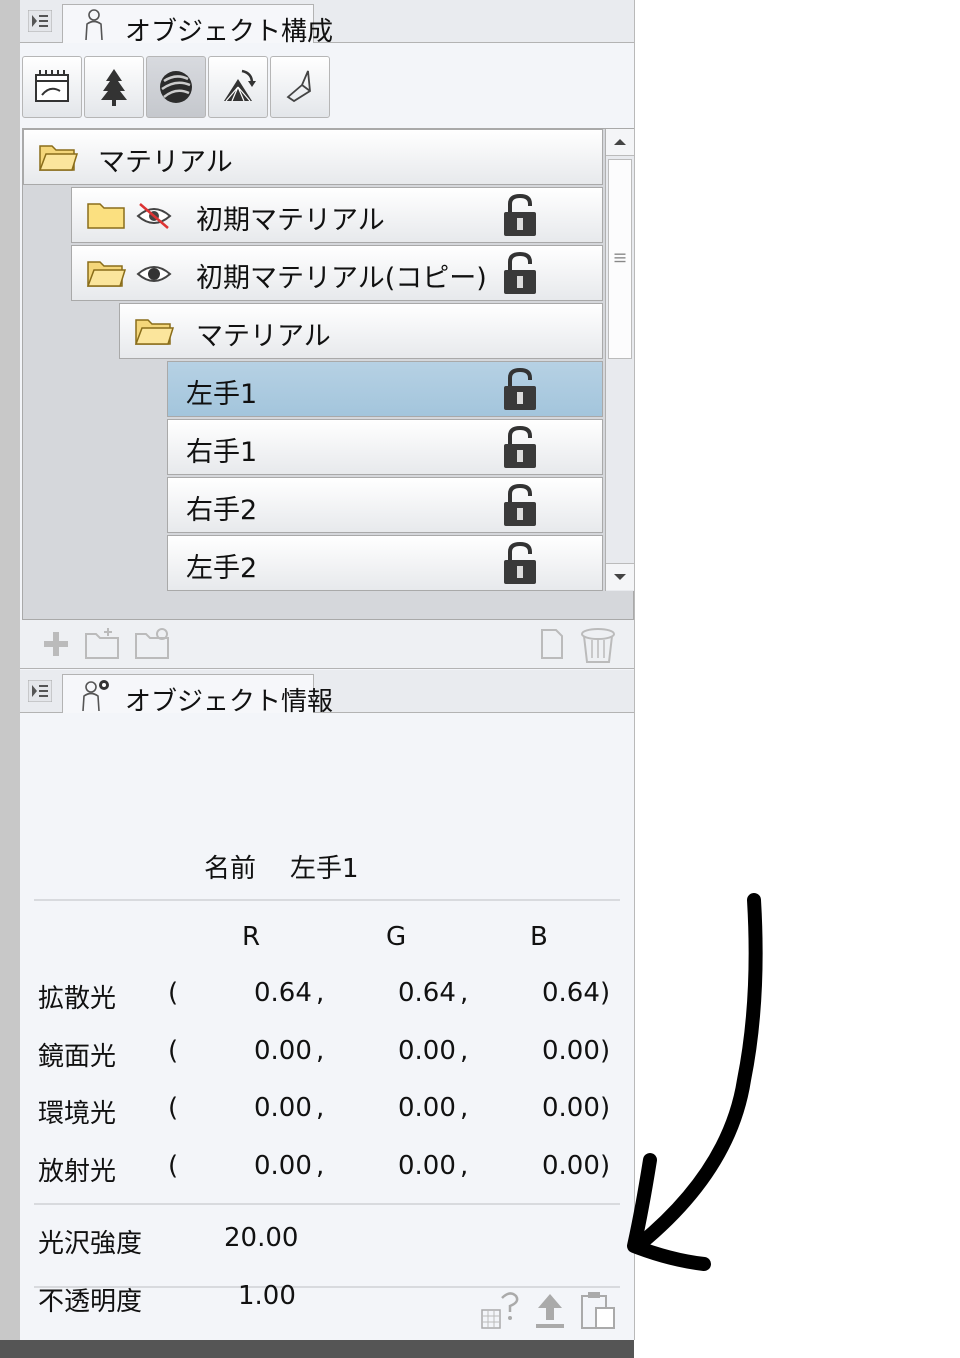  What do you see at coordinates (427, 1108) in the screenshot?
I see `ambient-g: 0.00` at bounding box center [427, 1108].